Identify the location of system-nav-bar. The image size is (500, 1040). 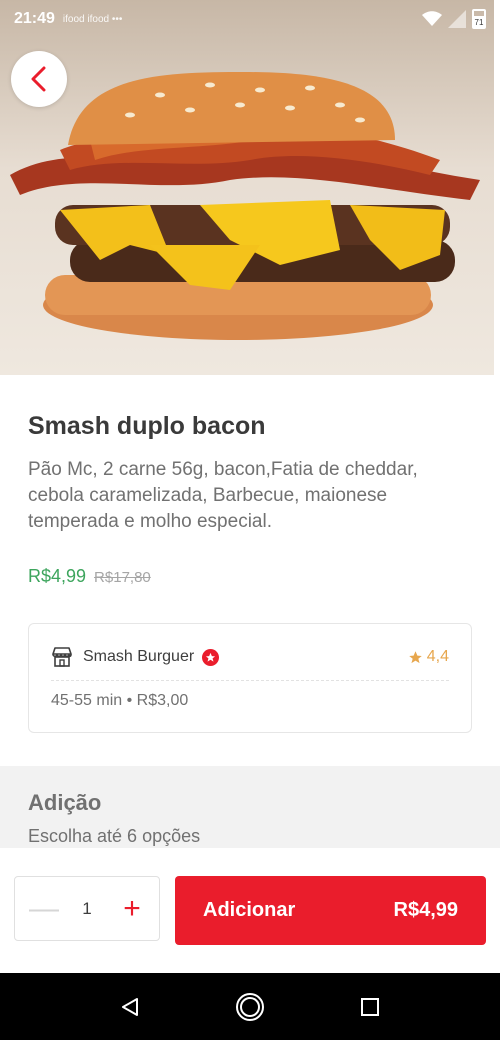
(250, 1006).